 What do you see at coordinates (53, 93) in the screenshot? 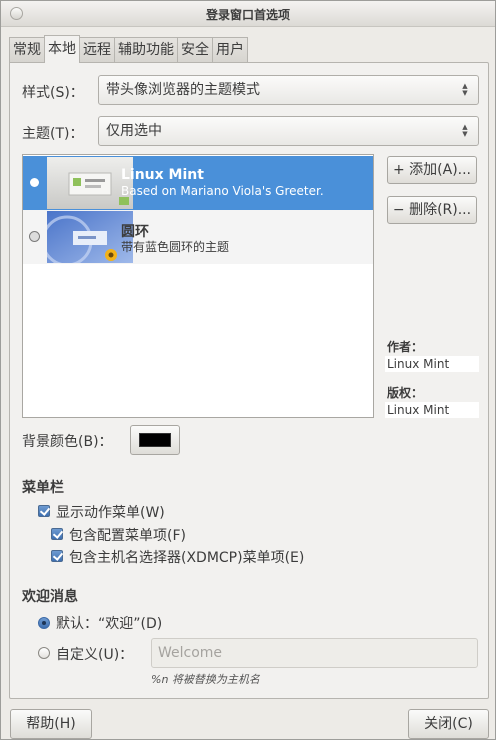
I see `style-label: 样式(S)：` at bounding box center [53, 93].